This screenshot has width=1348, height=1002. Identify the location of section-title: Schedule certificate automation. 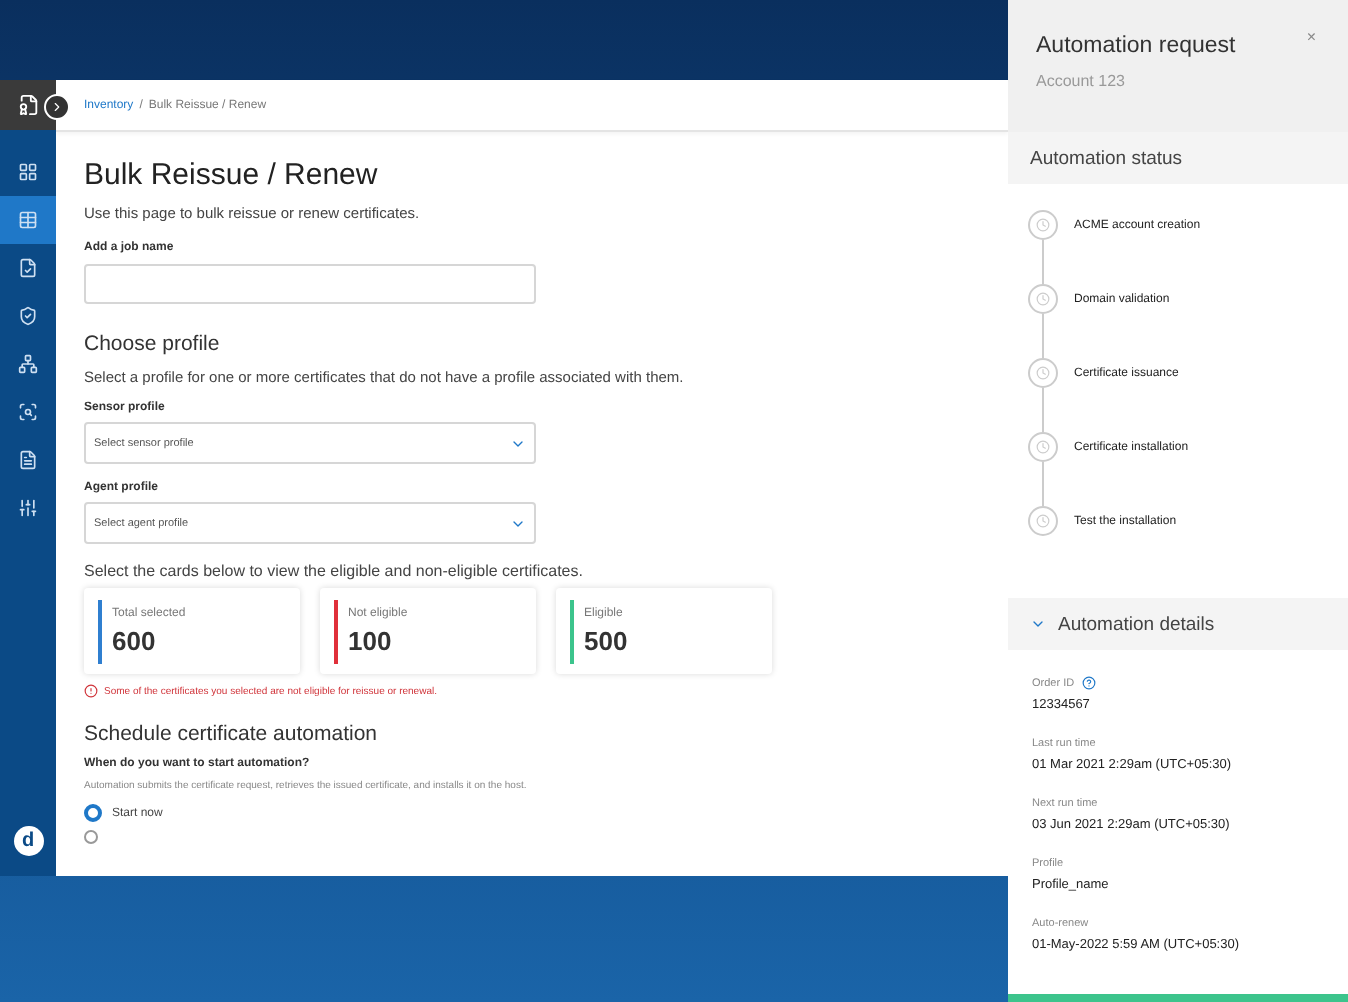
(232, 734).